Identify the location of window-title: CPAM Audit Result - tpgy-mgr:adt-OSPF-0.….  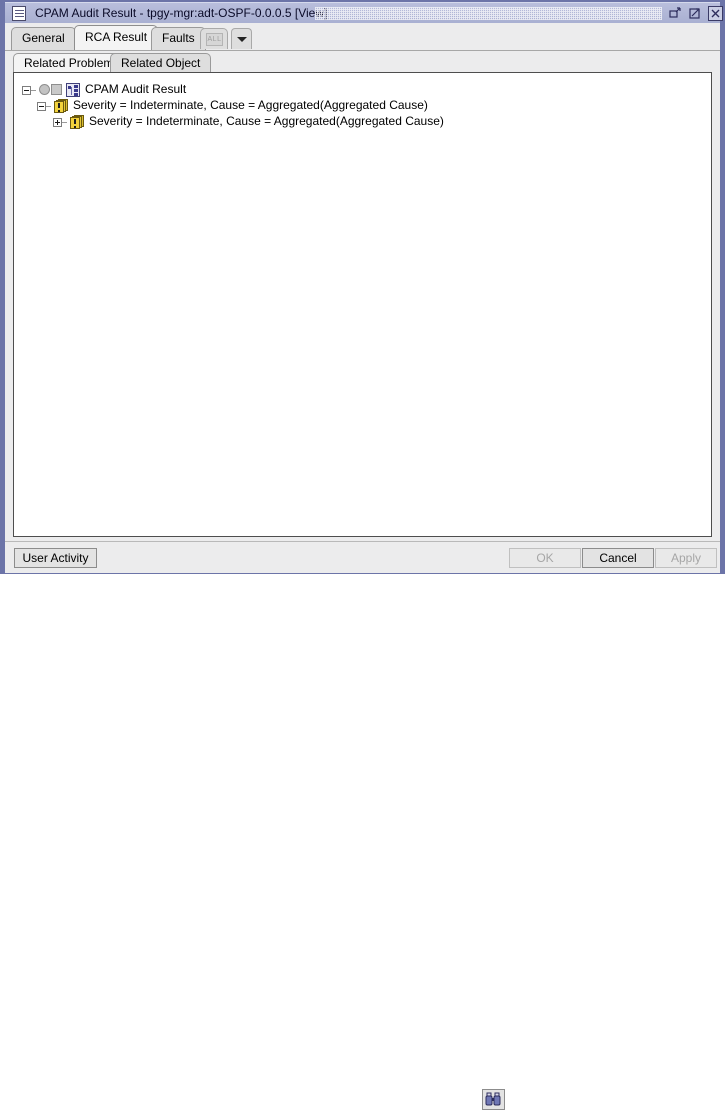
(181, 13).